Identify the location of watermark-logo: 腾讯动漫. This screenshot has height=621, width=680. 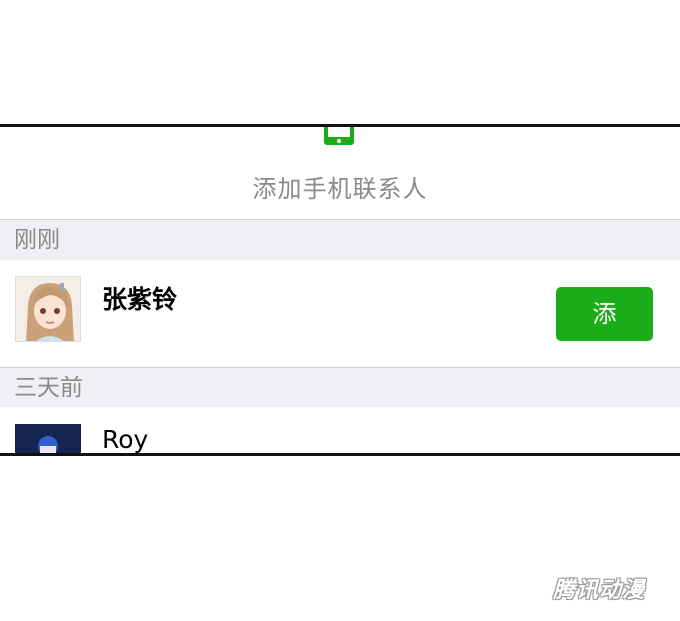
(599, 590).